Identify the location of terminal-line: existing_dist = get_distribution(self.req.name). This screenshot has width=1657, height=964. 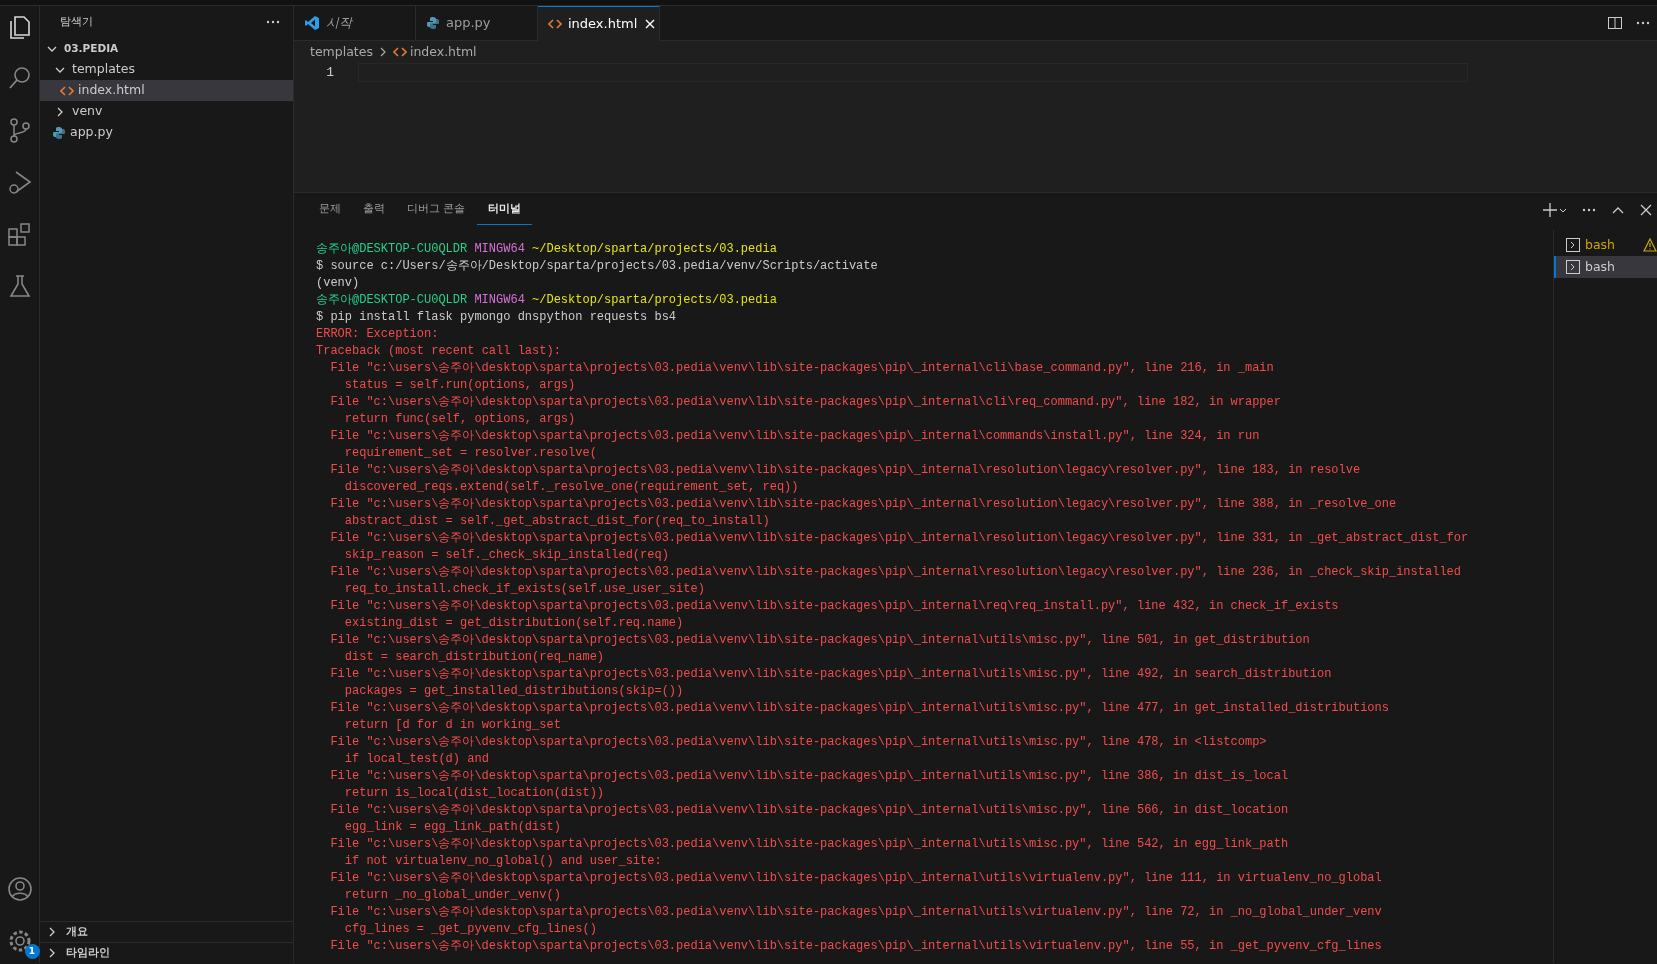
(513, 623).